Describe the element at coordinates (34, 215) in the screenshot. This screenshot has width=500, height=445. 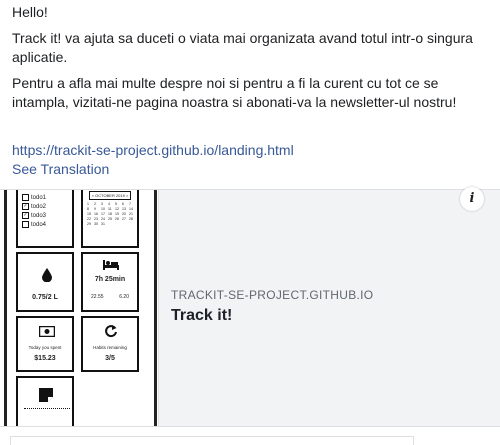
I see `todo-item: ✓ todo3` at that location.